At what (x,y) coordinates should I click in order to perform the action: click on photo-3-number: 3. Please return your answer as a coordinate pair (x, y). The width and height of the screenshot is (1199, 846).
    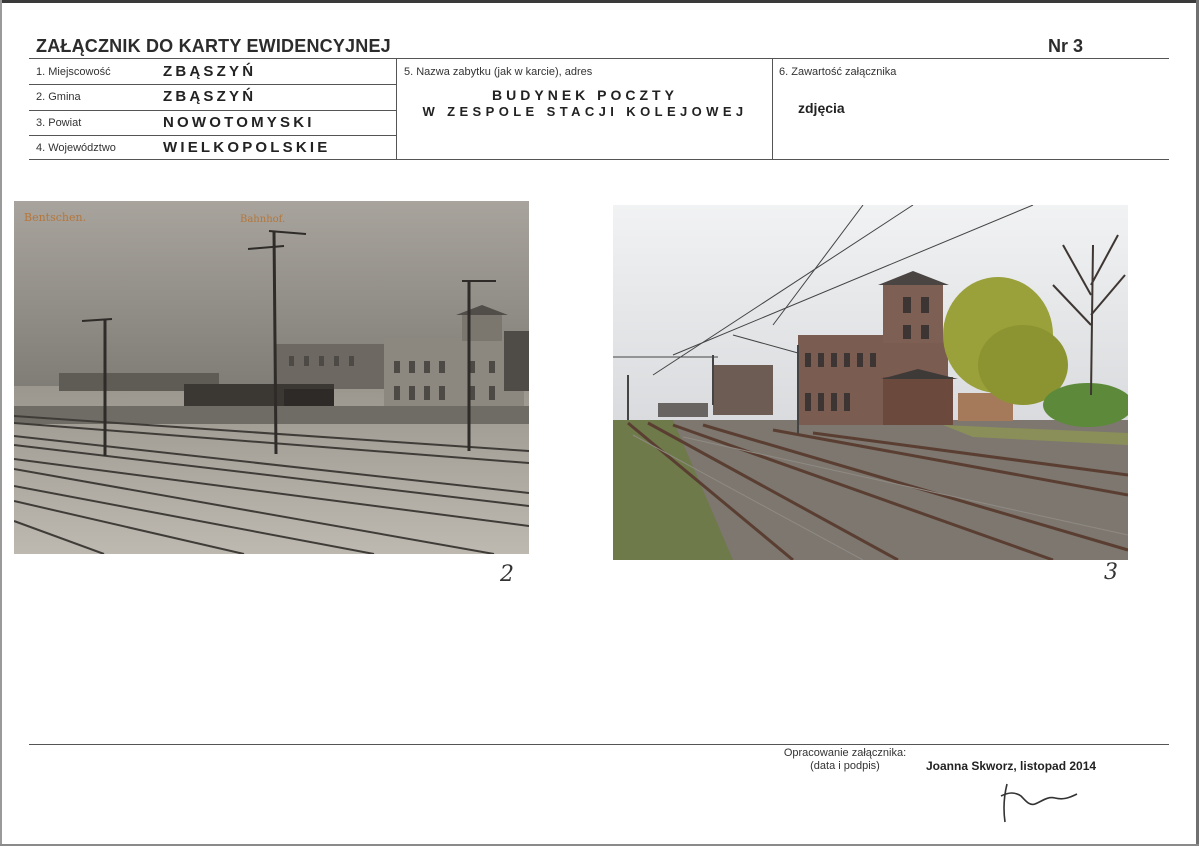
    Looking at the image, I should click on (1111, 572).